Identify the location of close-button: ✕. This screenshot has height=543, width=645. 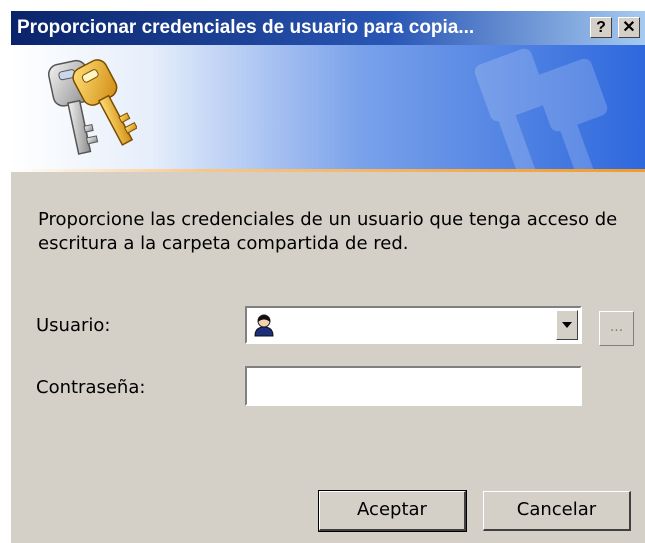
(629, 27).